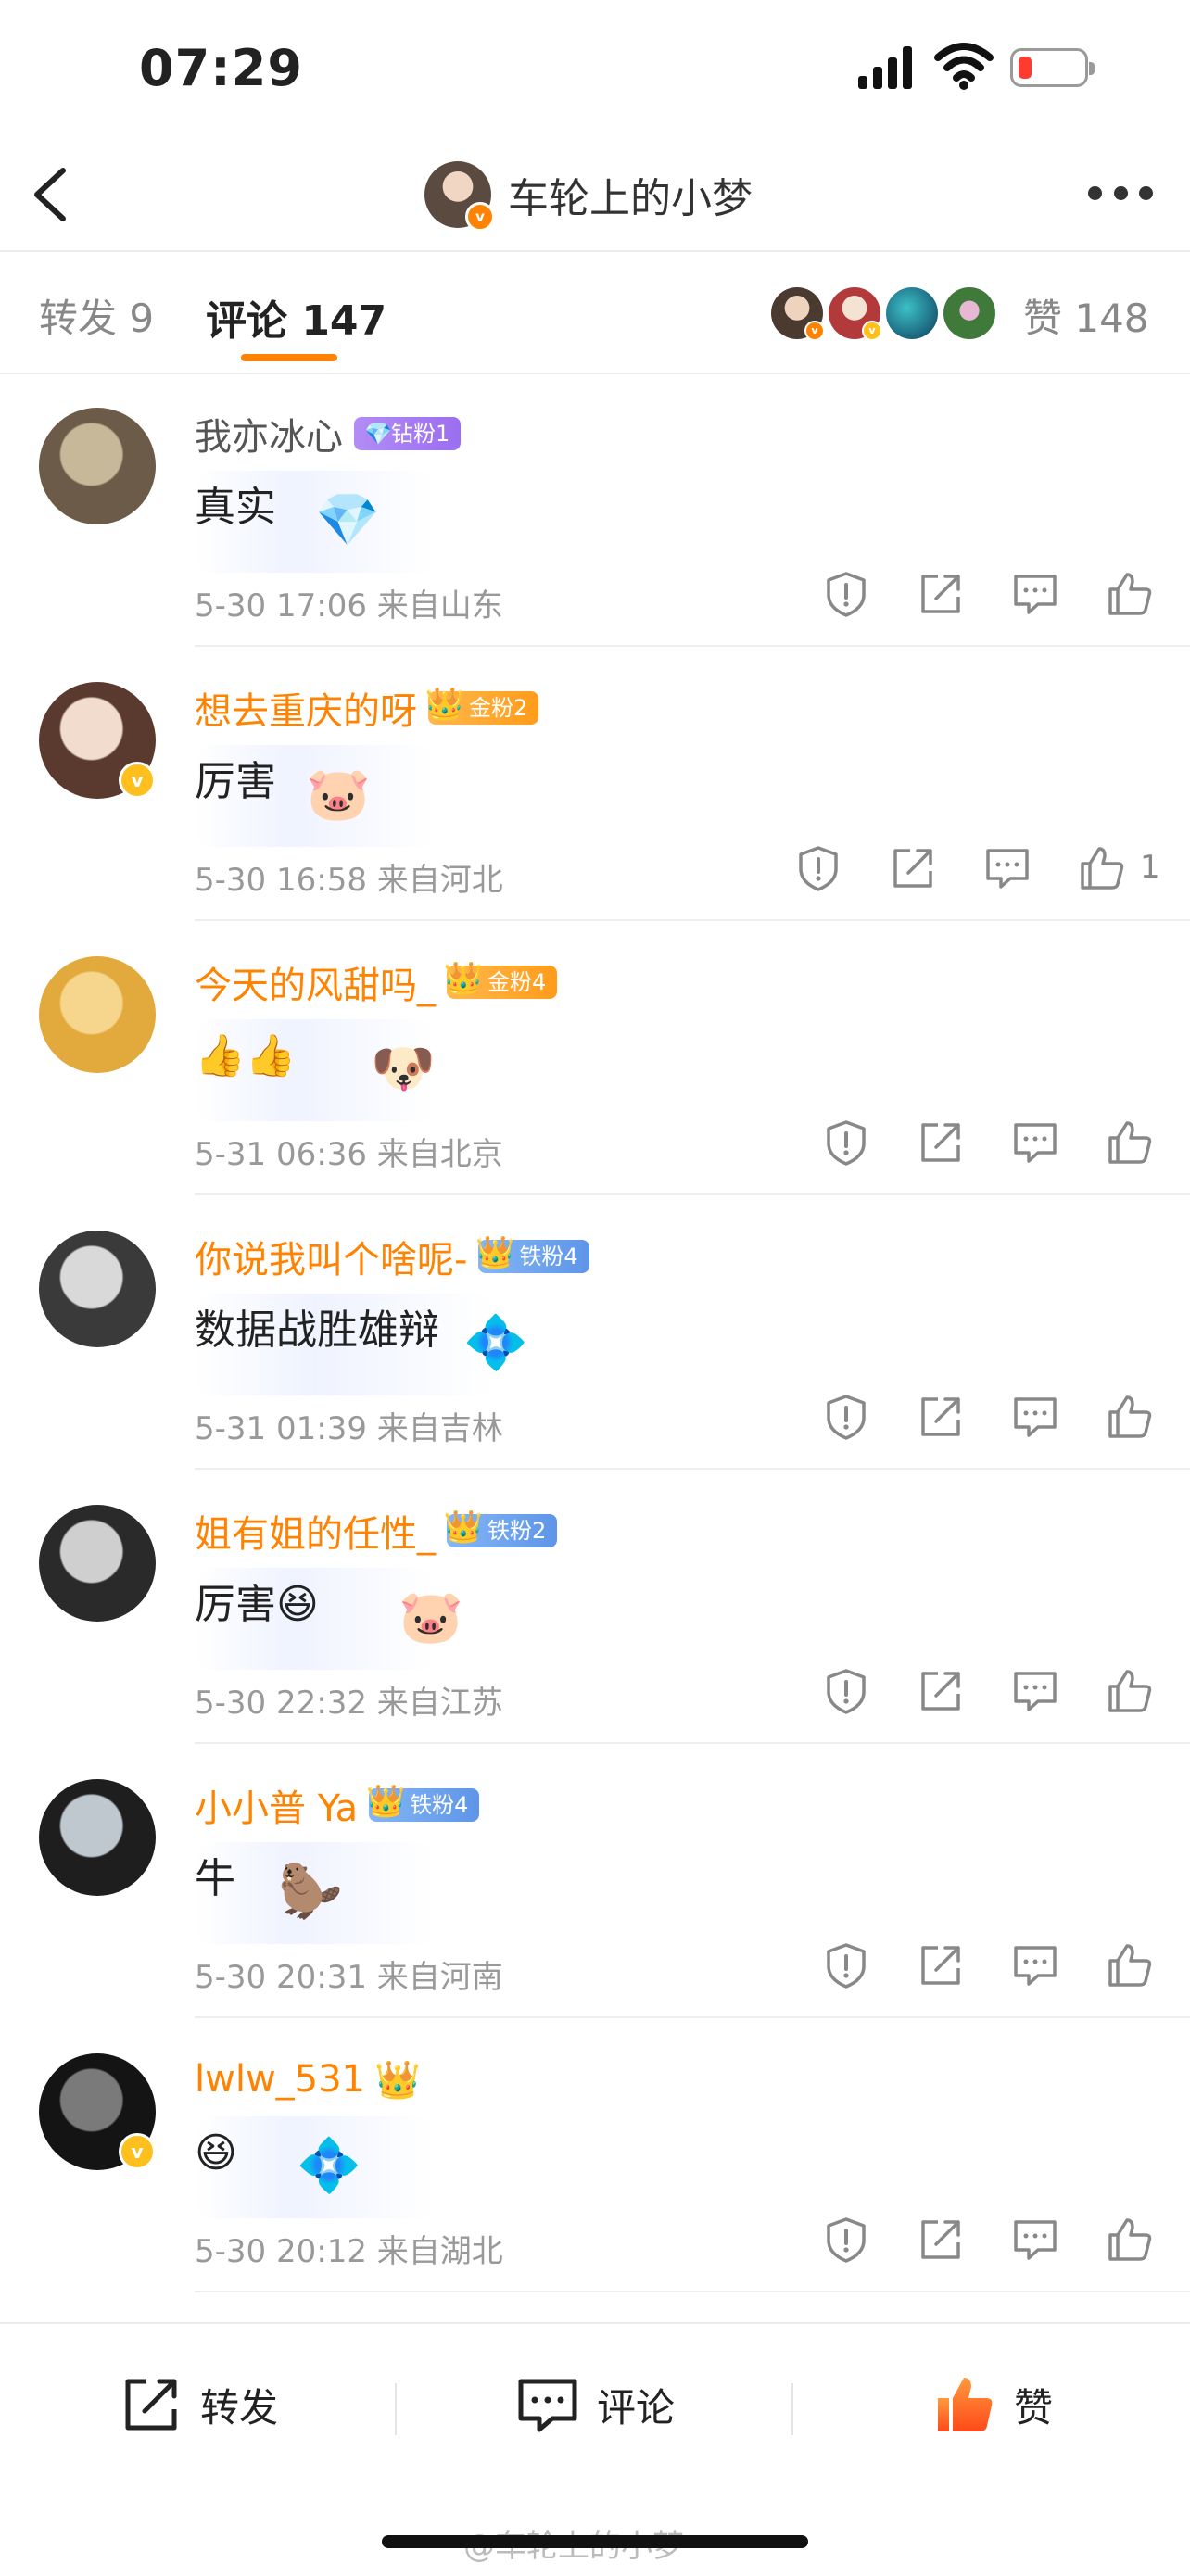 This screenshot has height=2576, width=1190. Describe the element at coordinates (315, 982) in the screenshot. I see `comment-author: 今天的风甜吗_` at that location.